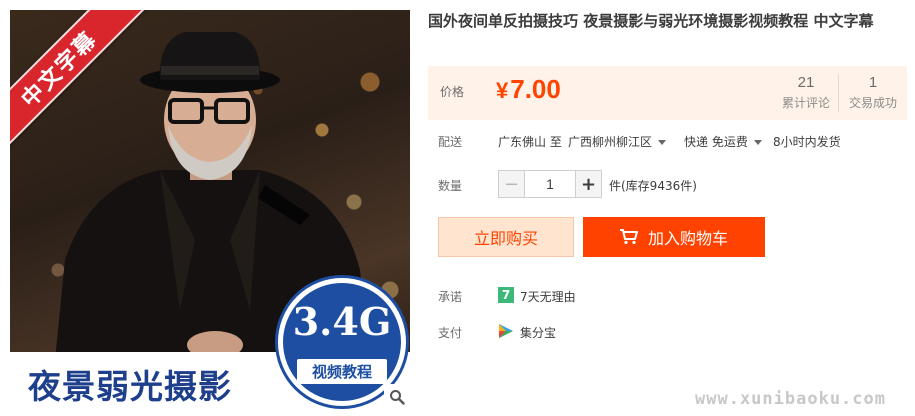 The width and height of the screenshot is (915, 416). I want to click on increase-button: +, so click(588, 184).